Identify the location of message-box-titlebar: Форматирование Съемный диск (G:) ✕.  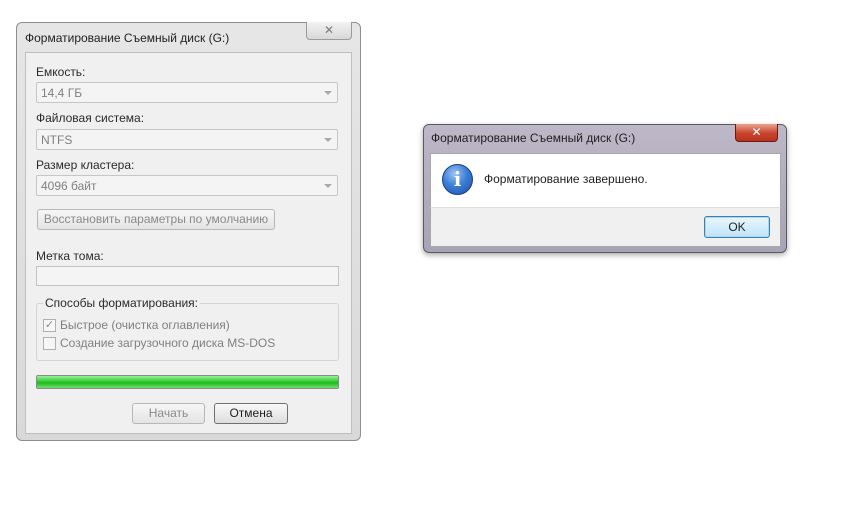
(605, 138).